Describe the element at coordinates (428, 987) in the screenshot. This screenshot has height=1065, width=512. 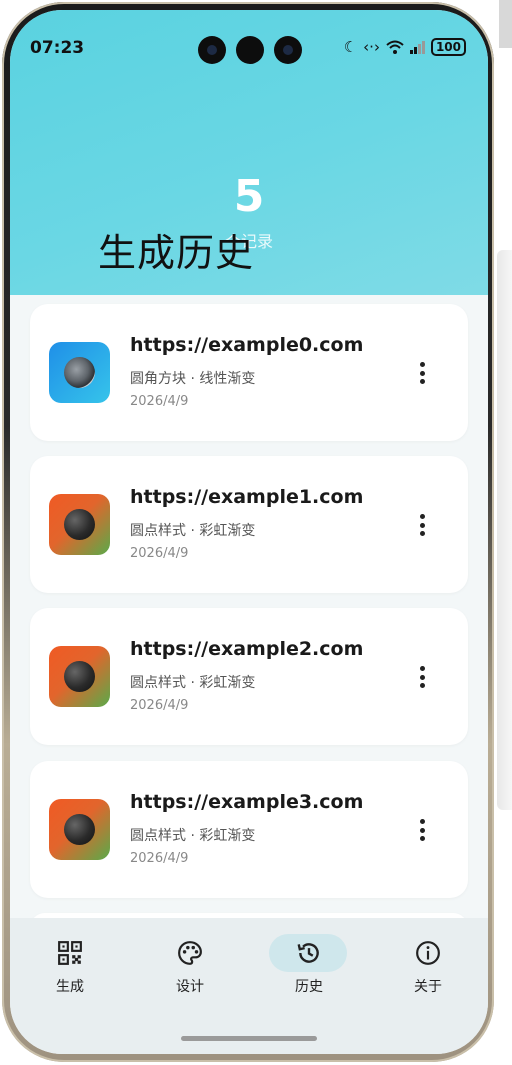
I see `tab-label: 关于` at that location.